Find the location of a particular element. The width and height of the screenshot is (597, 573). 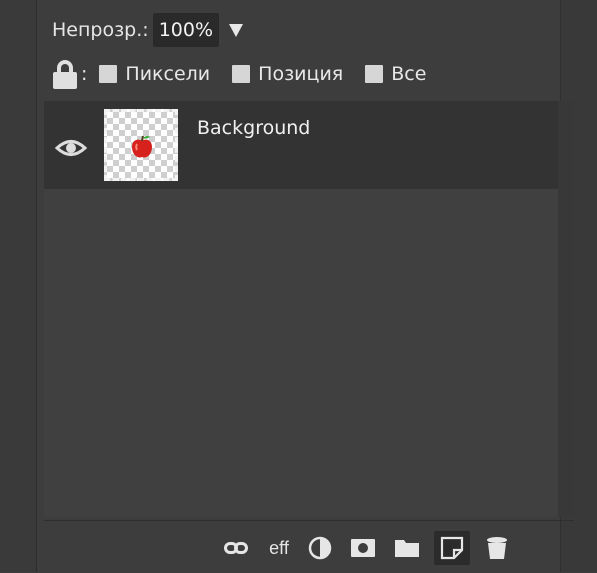

link-layers-button is located at coordinates (236, 548).